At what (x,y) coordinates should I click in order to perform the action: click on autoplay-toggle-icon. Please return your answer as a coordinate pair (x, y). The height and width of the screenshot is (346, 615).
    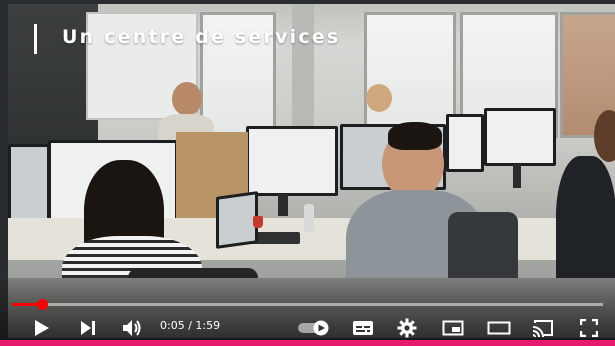
    Looking at the image, I should click on (314, 328).